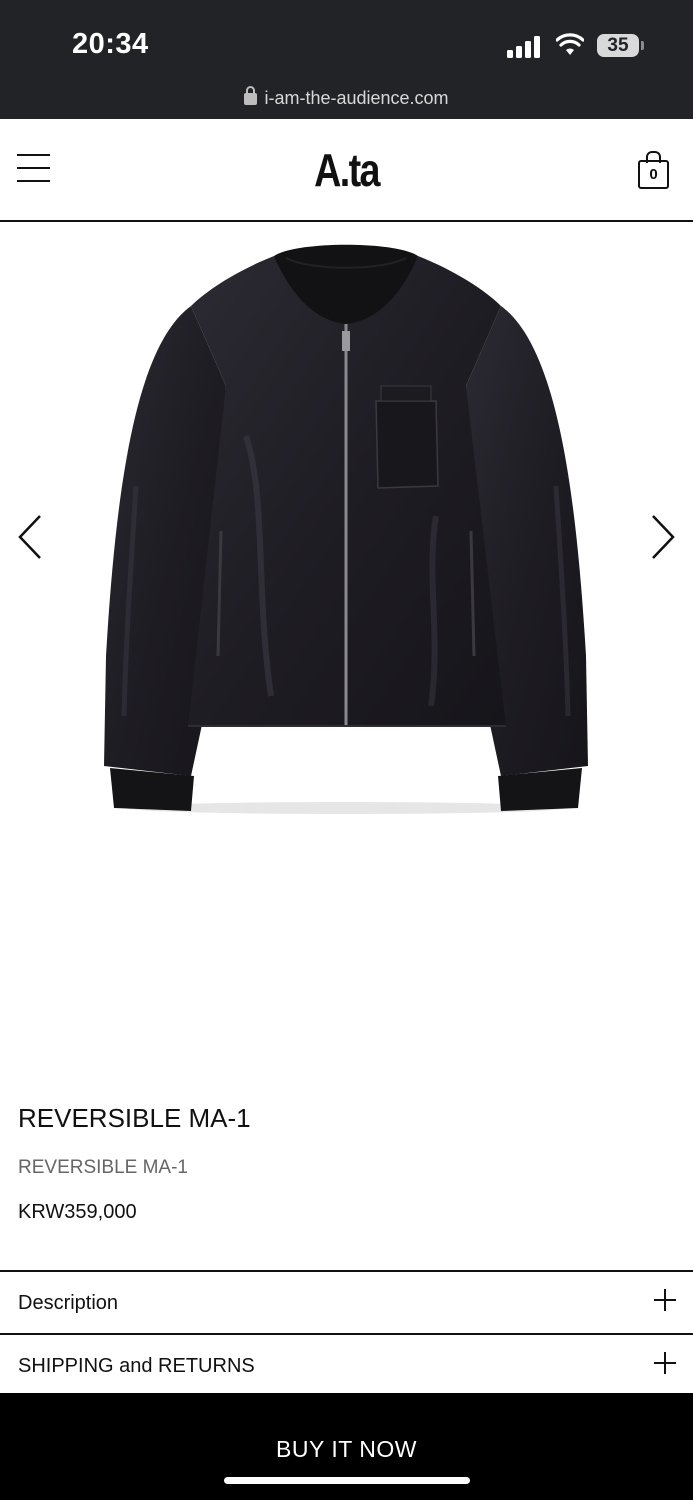 The image size is (693, 1500). What do you see at coordinates (34, 169) in the screenshot?
I see `hamburger-icon` at bounding box center [34, 169].